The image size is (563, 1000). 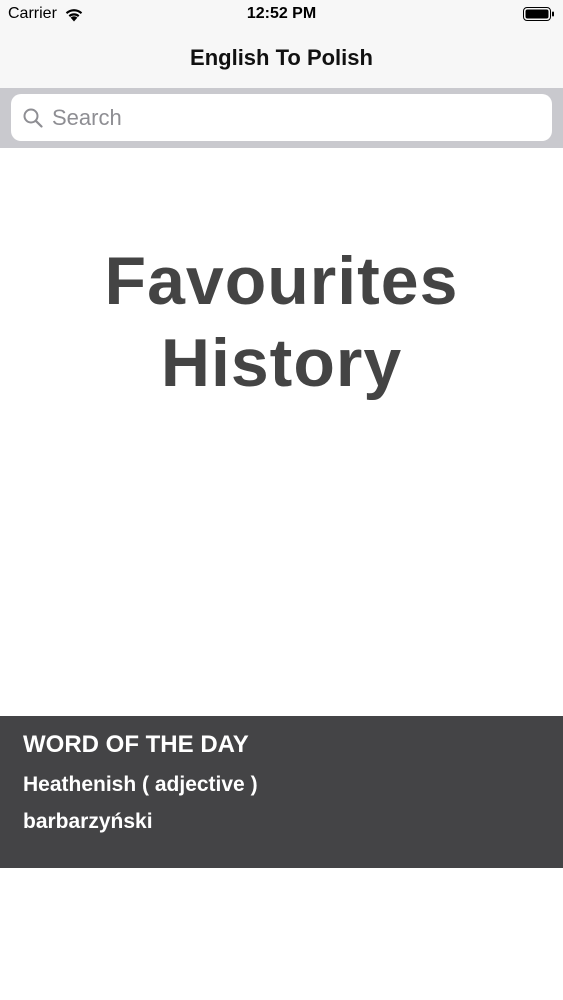 I want to click on battery-icon, so click(x=538, y=14).